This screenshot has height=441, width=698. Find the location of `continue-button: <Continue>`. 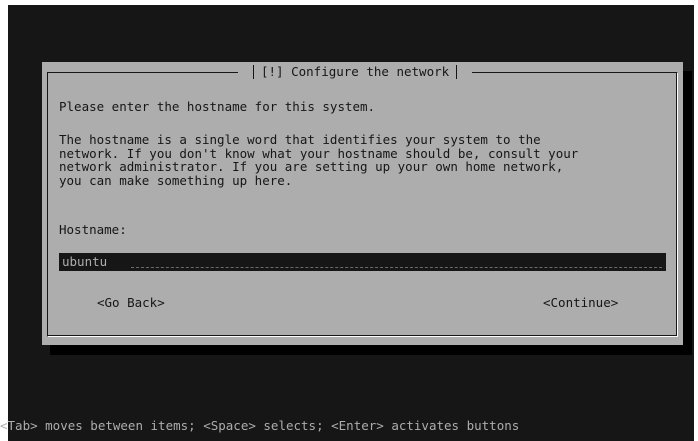

continue-button: <Continue> is located at coordinates (580, 302).